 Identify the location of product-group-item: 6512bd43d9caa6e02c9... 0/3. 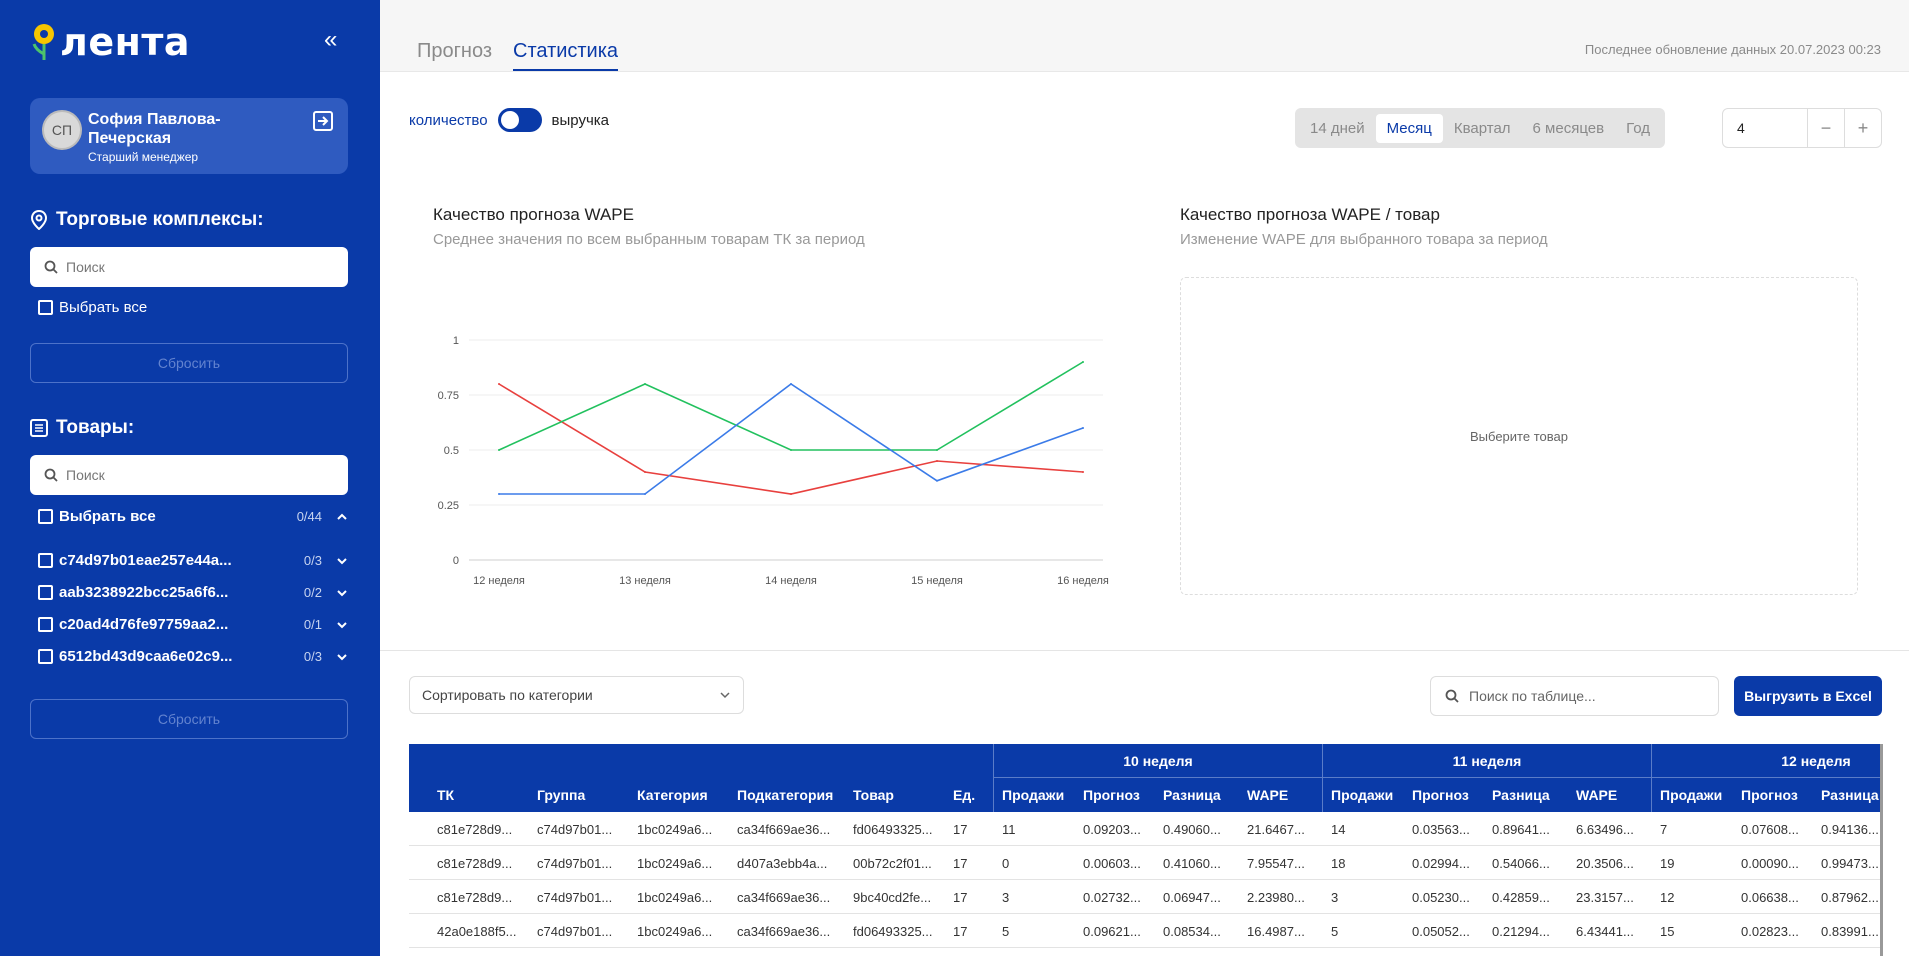
(193, 656).